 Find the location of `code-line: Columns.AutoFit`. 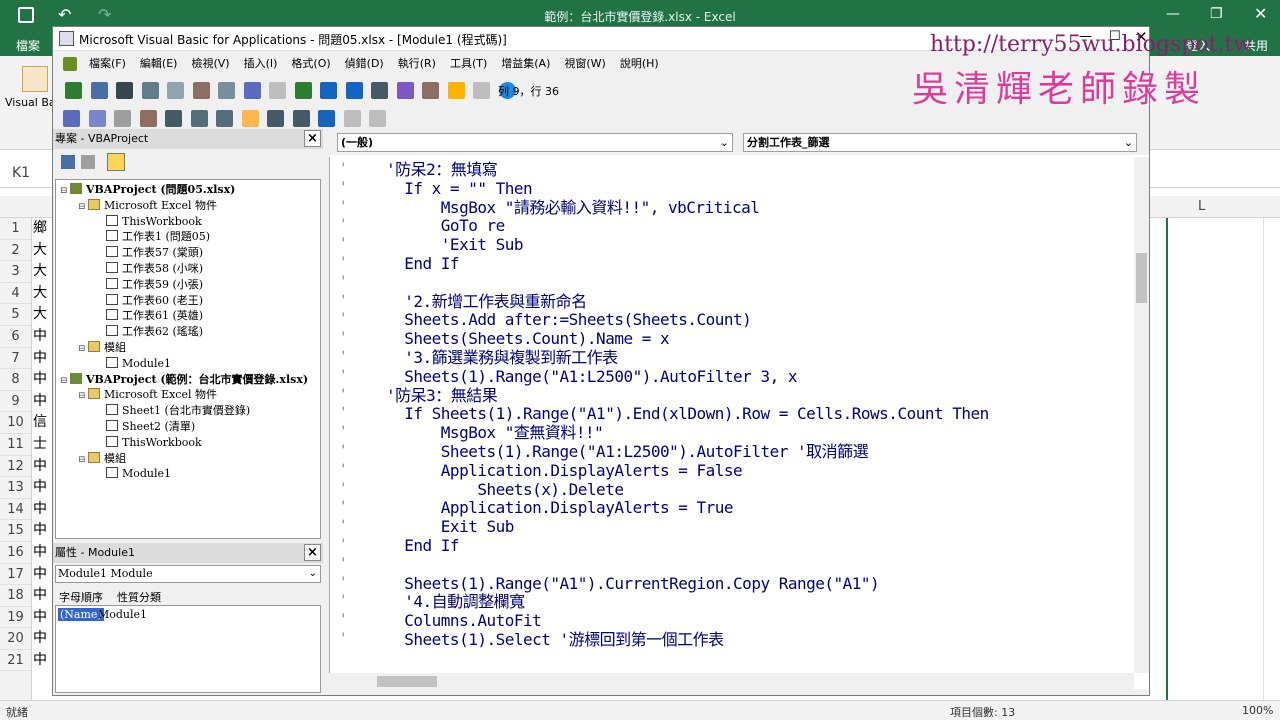

code-line: Columns.AutoFit is located at coordinates (464, 621).